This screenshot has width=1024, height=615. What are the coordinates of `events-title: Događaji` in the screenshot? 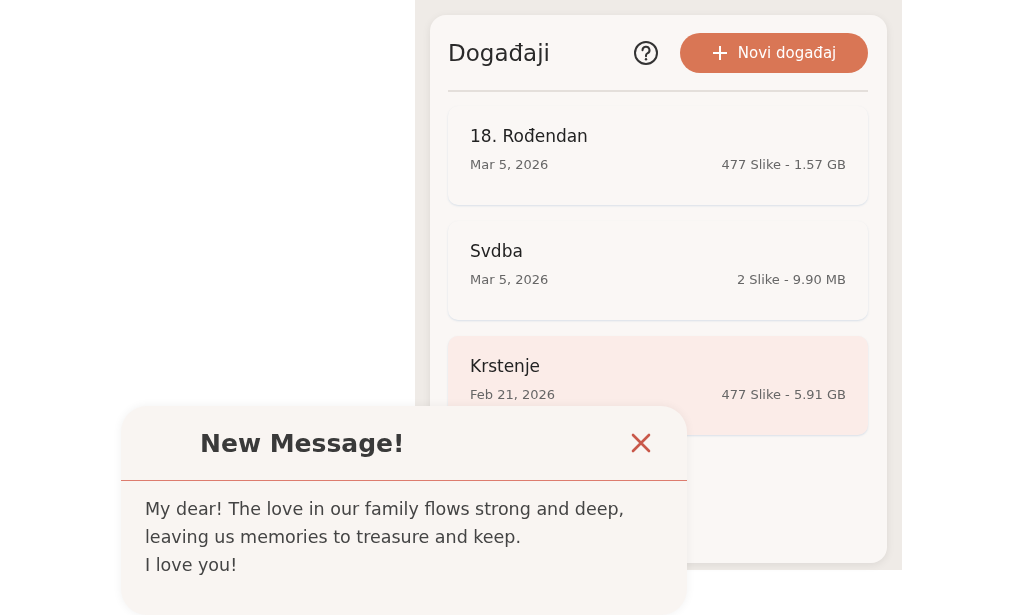 It's located at (499, 53).